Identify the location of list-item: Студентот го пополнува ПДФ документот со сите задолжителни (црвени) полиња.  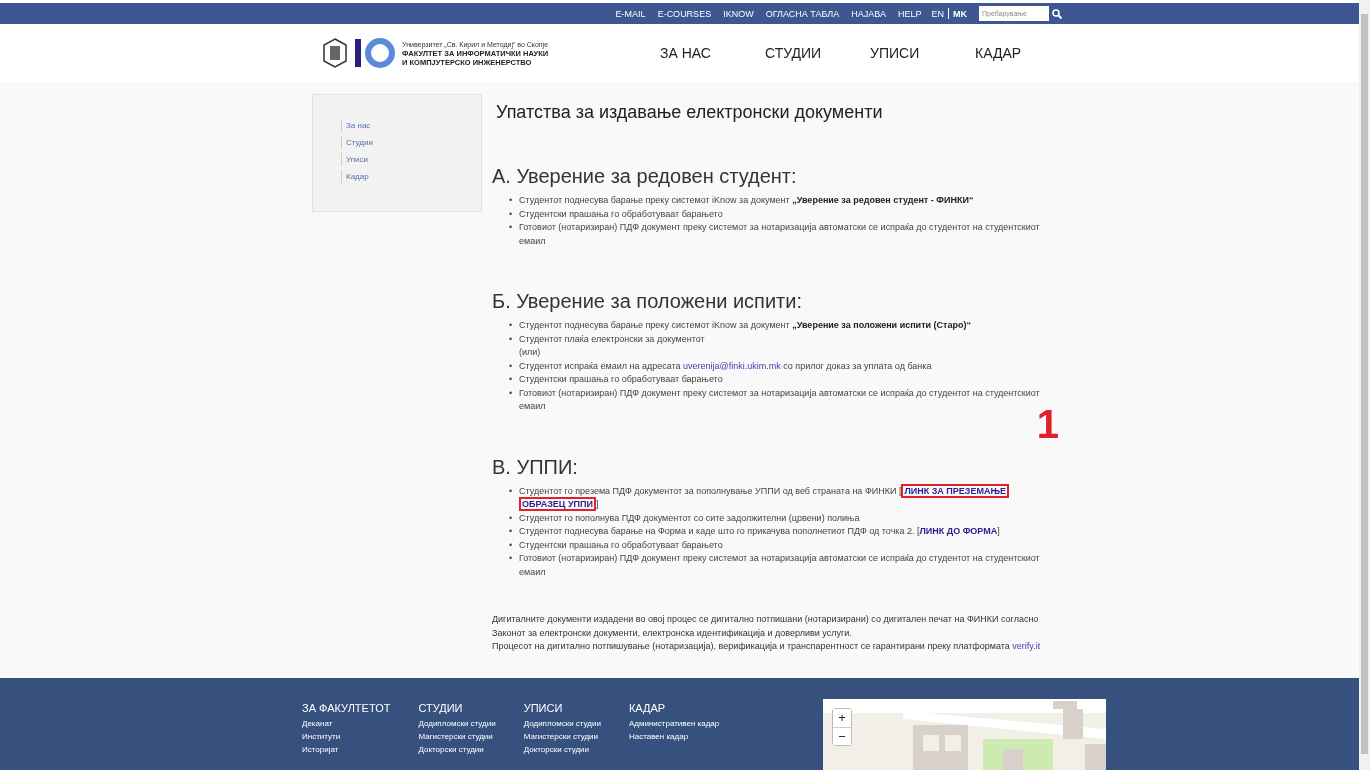
(690, 518).